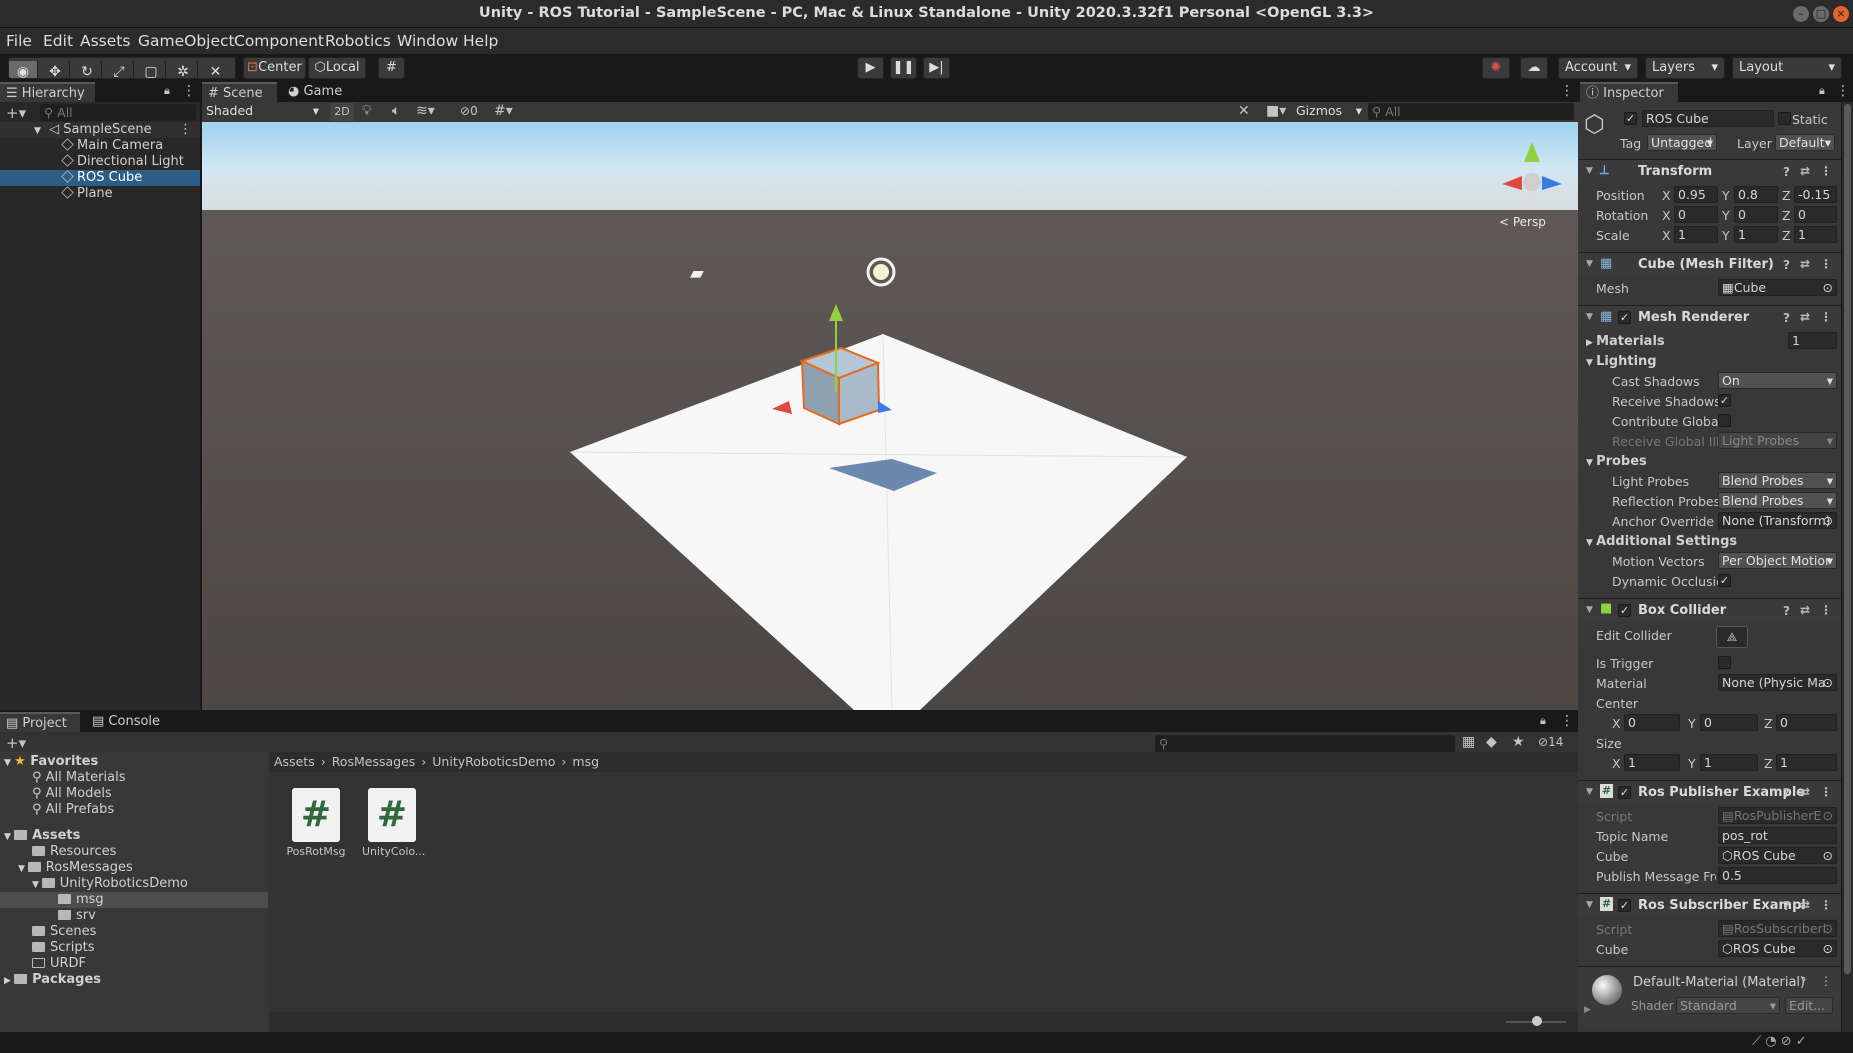 The height and width of the screenshot is (1053, 1853). What do you see at coordinates (51, 762) in the screenshot?
I see `favorites-section: ▼ ★ Favorites` at bounding box center [51, 762].